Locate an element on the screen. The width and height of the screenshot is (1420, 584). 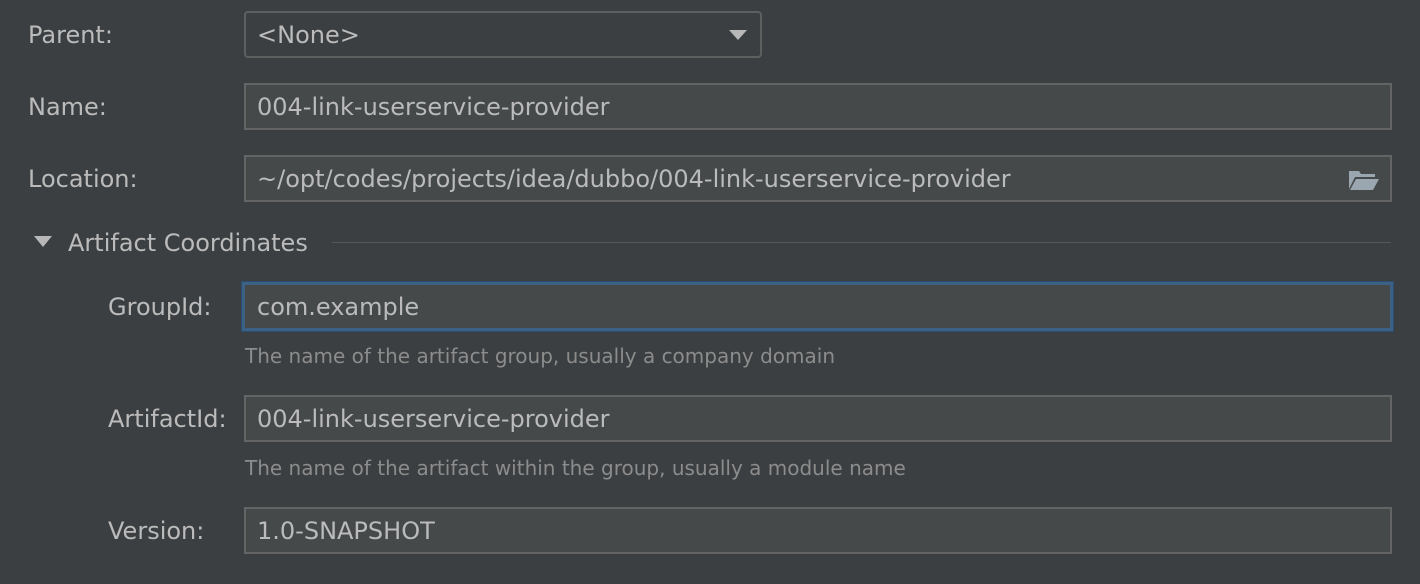
version-label: Version: is located at coordinates (156, 531).